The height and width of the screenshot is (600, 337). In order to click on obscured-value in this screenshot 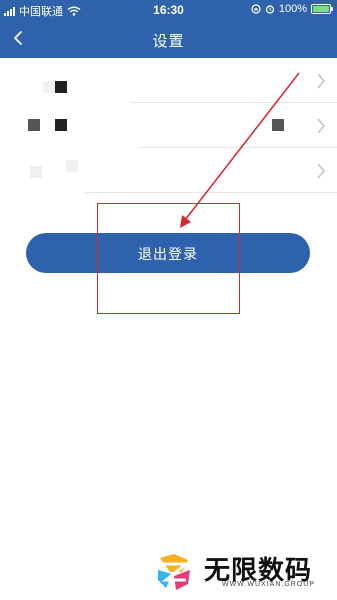, I will do `click(278, 125)`.